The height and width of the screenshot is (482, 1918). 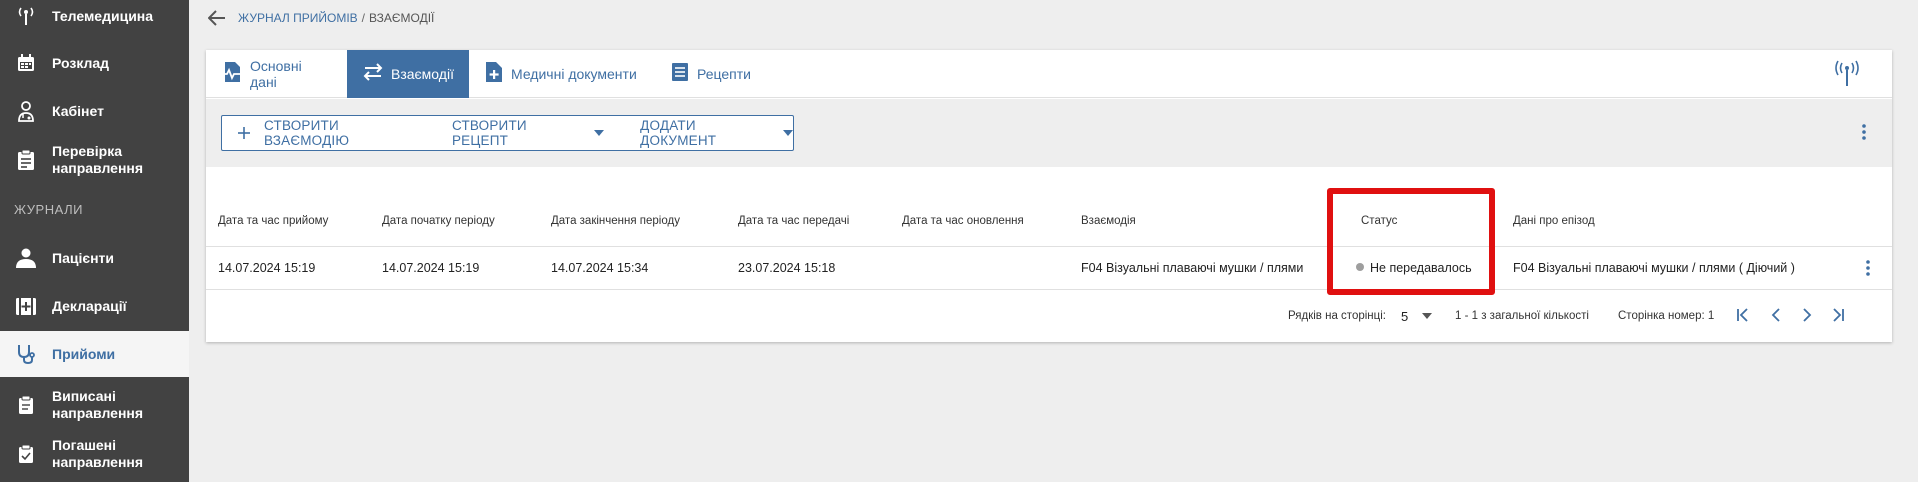 I want to click on chevron-right-icon, so click(x=1807, y=317).